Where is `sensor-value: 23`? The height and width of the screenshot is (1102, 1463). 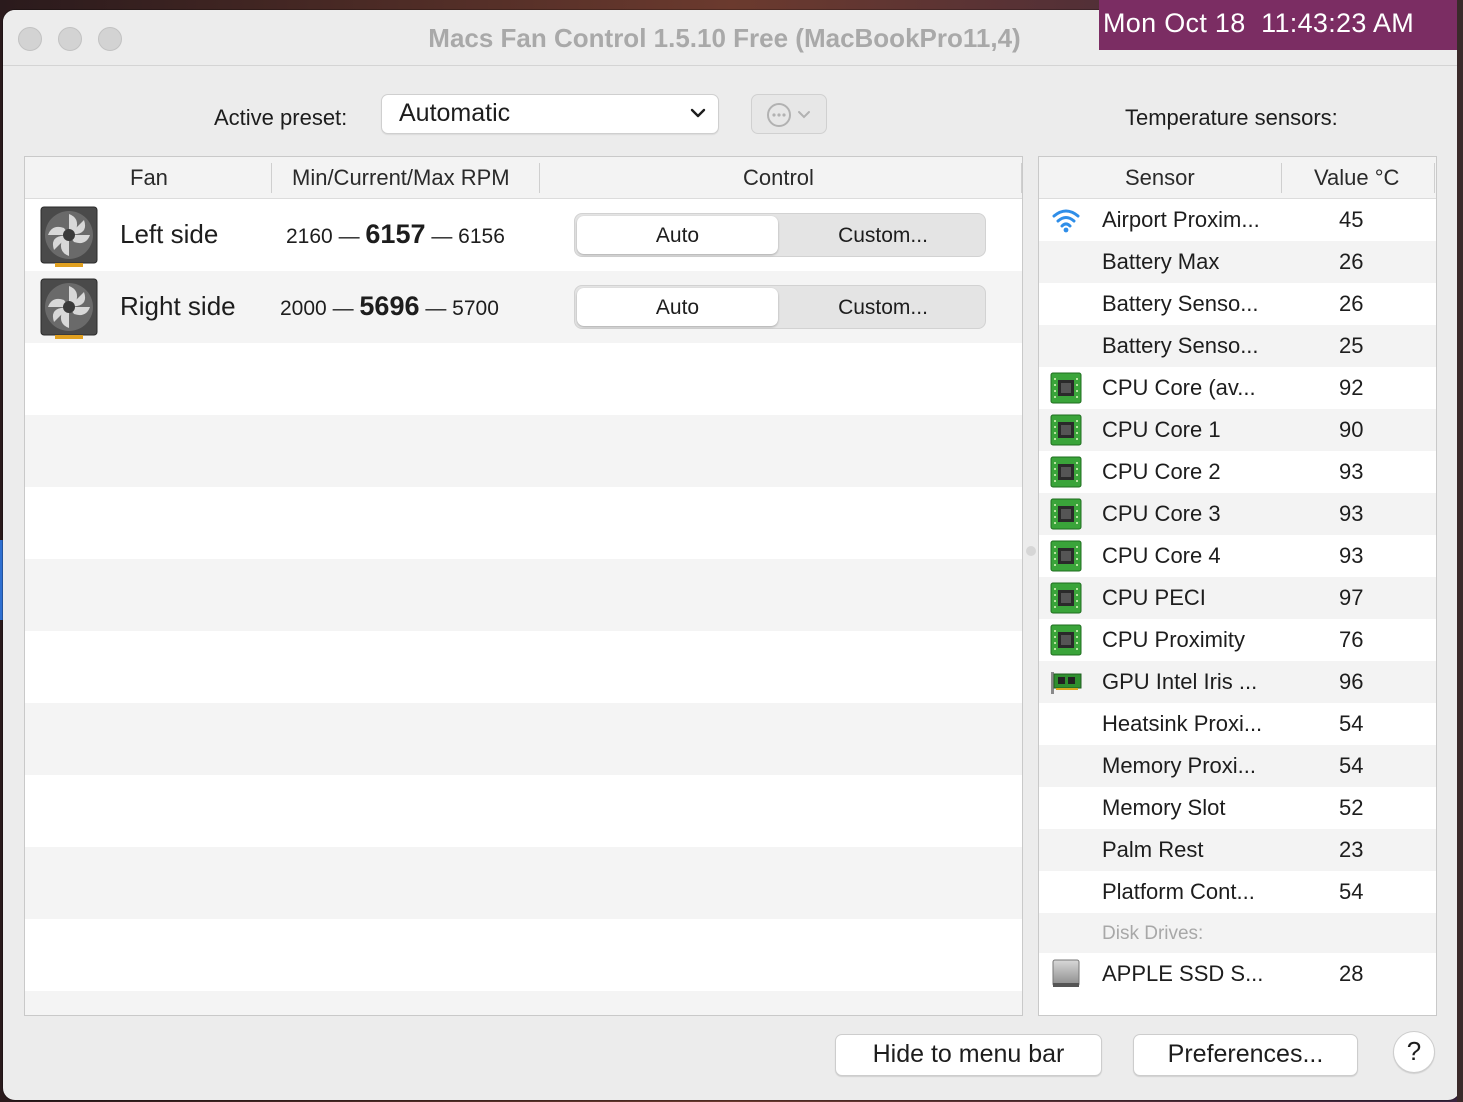
sensor-value: 23 is located at coordinates (1351, 849).